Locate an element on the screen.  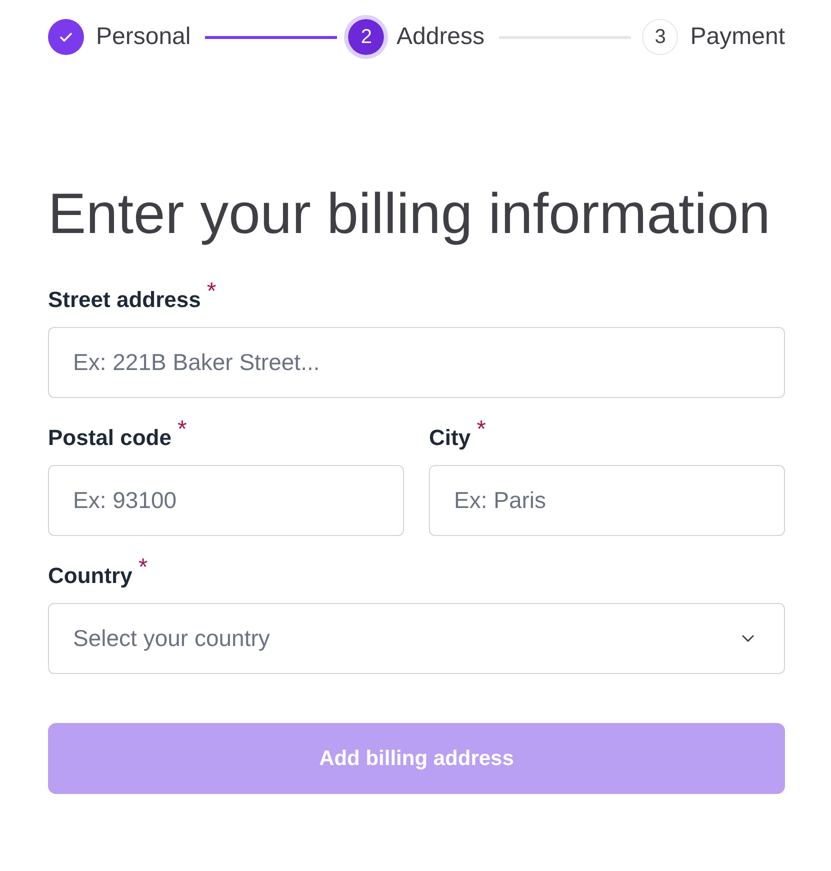
step-label: Payment is located at coordinates (737, 37).